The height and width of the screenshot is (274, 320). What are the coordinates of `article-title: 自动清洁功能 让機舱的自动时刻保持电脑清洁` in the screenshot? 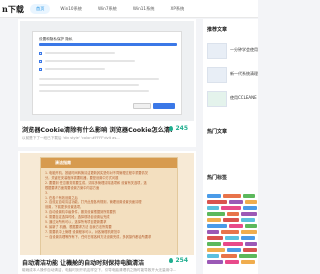 It's located at (97, 262).